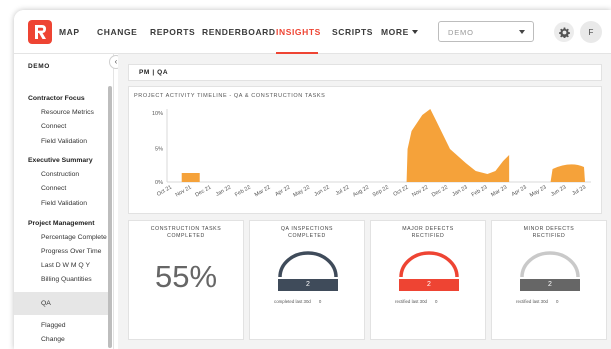 This screenshot has width=611, height=349. Describe the element at coordinates (61, 223) in the screenshot. I see `sidebar-item-project-management: Project Management` at that location.